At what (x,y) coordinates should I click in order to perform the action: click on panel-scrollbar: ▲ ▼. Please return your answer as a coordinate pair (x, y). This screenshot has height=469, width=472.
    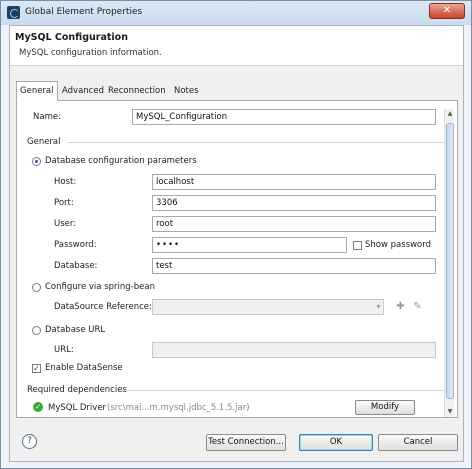
    Looking at the image, I should click on (449, 263).